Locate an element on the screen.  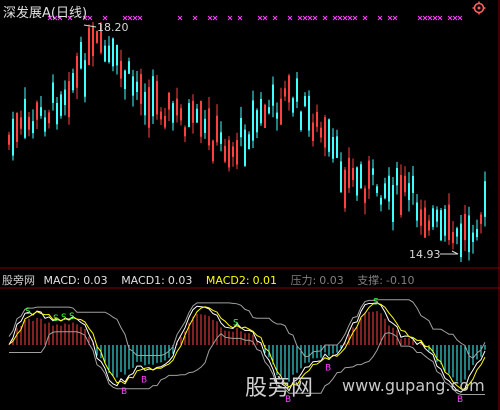
pressure-reading: 压力: 0.03 is located at coordinates (320, 280).